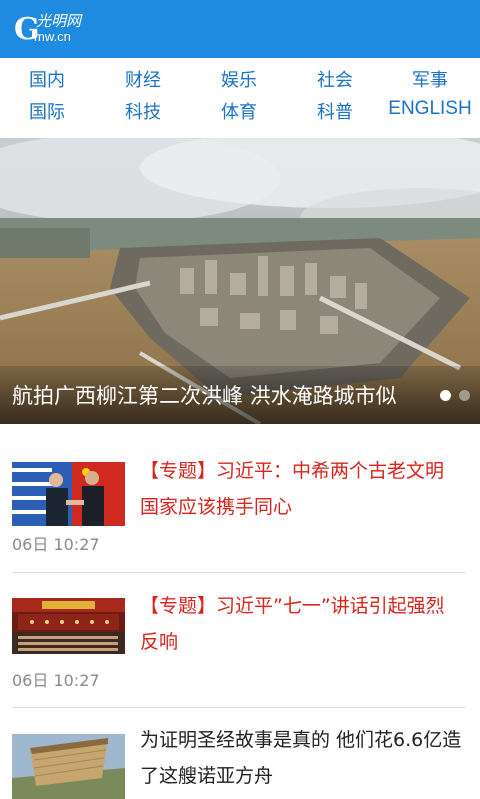  Describe the element at coordinates (429, 109) in the screenshot. I see `nav-item-english: ENGLISH` at that location.